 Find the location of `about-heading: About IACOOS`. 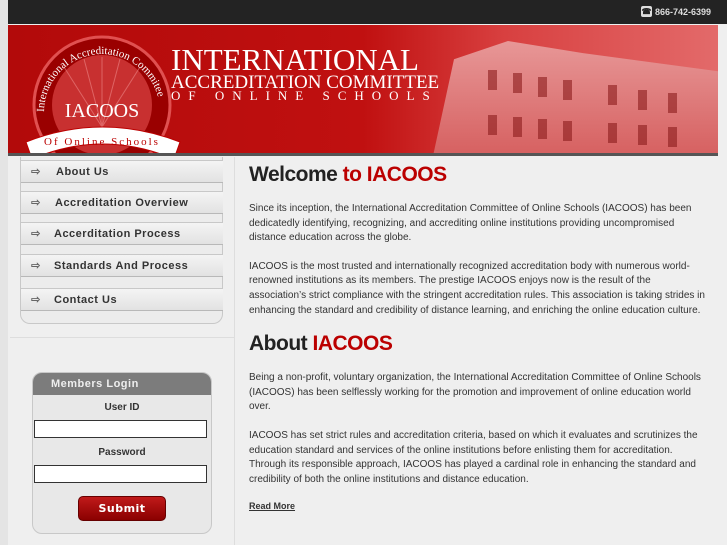

about-heading: About IACOOS is located at coordinates (479, 345).